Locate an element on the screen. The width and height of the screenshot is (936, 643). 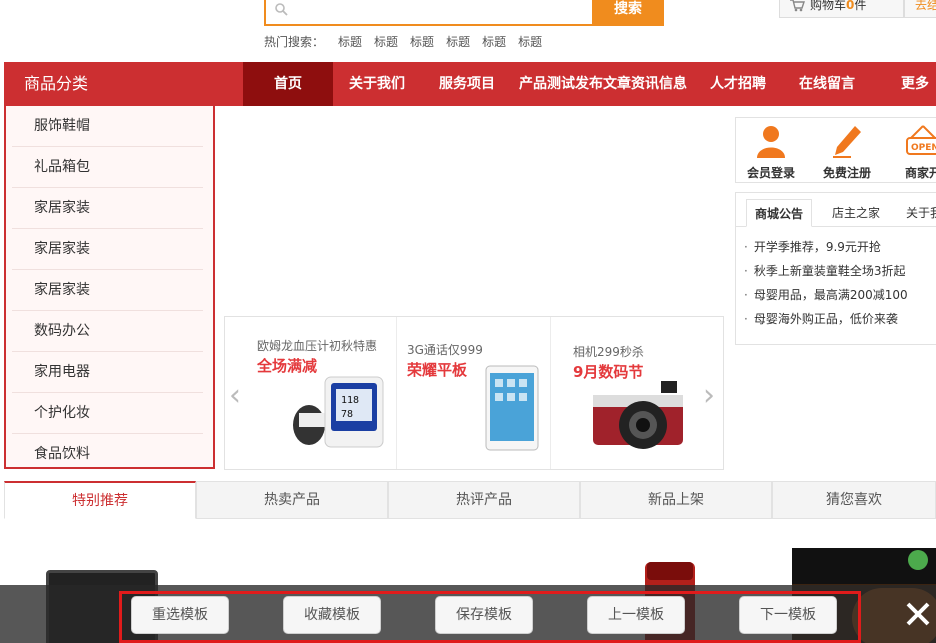
next-template-button: 下一模板 is located at coordinates (788, 615).